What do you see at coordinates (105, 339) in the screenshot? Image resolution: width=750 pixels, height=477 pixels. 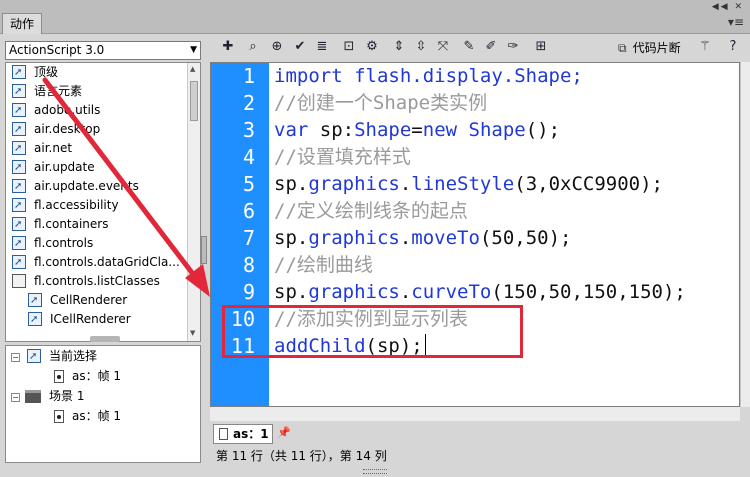 I see `pane-resize-handle` at bounding box center [105, 339].